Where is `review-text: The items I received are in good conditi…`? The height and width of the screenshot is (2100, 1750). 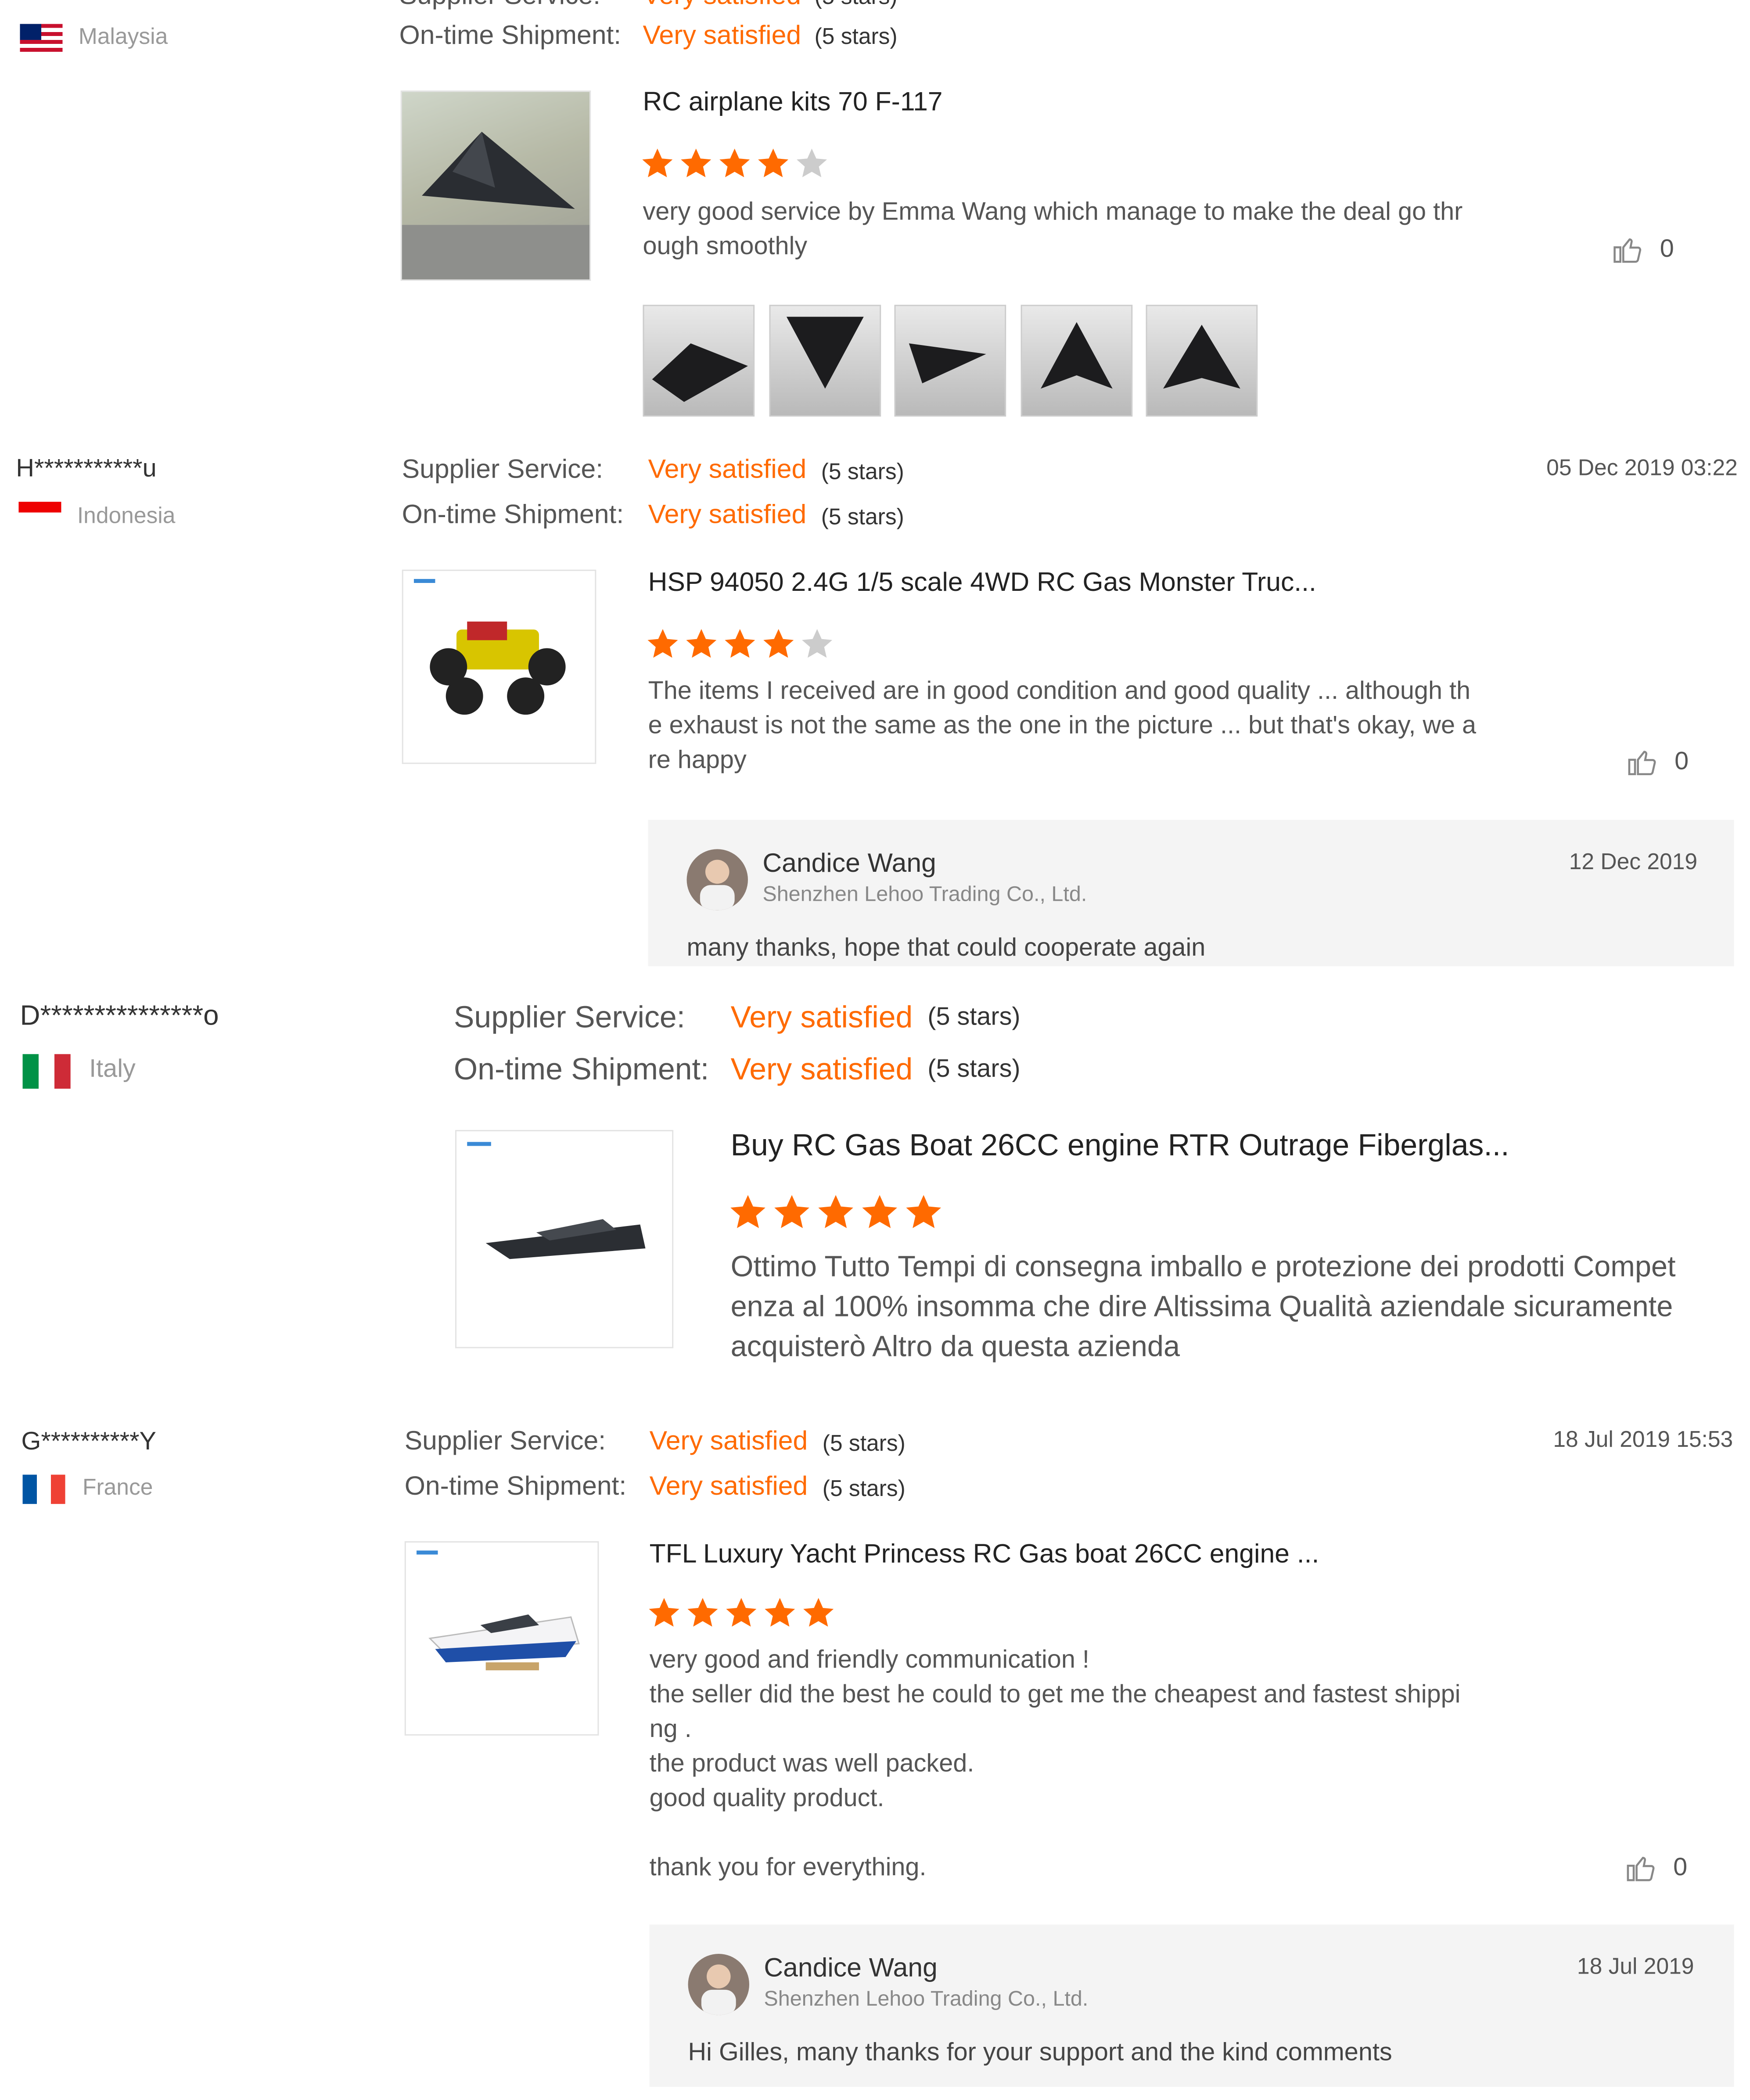 review-text: The items I received are in good conditi… is located at coordinates (1062, 726).